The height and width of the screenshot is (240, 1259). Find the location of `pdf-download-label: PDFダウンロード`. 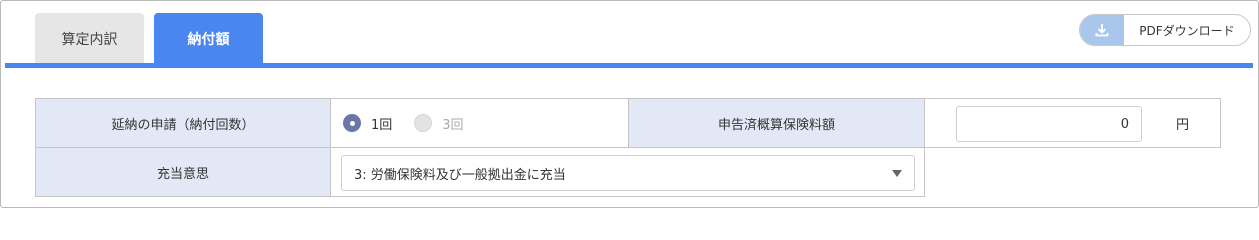

pdf-download-label: PDFダウンロード is located at coordinates (1187, 30).